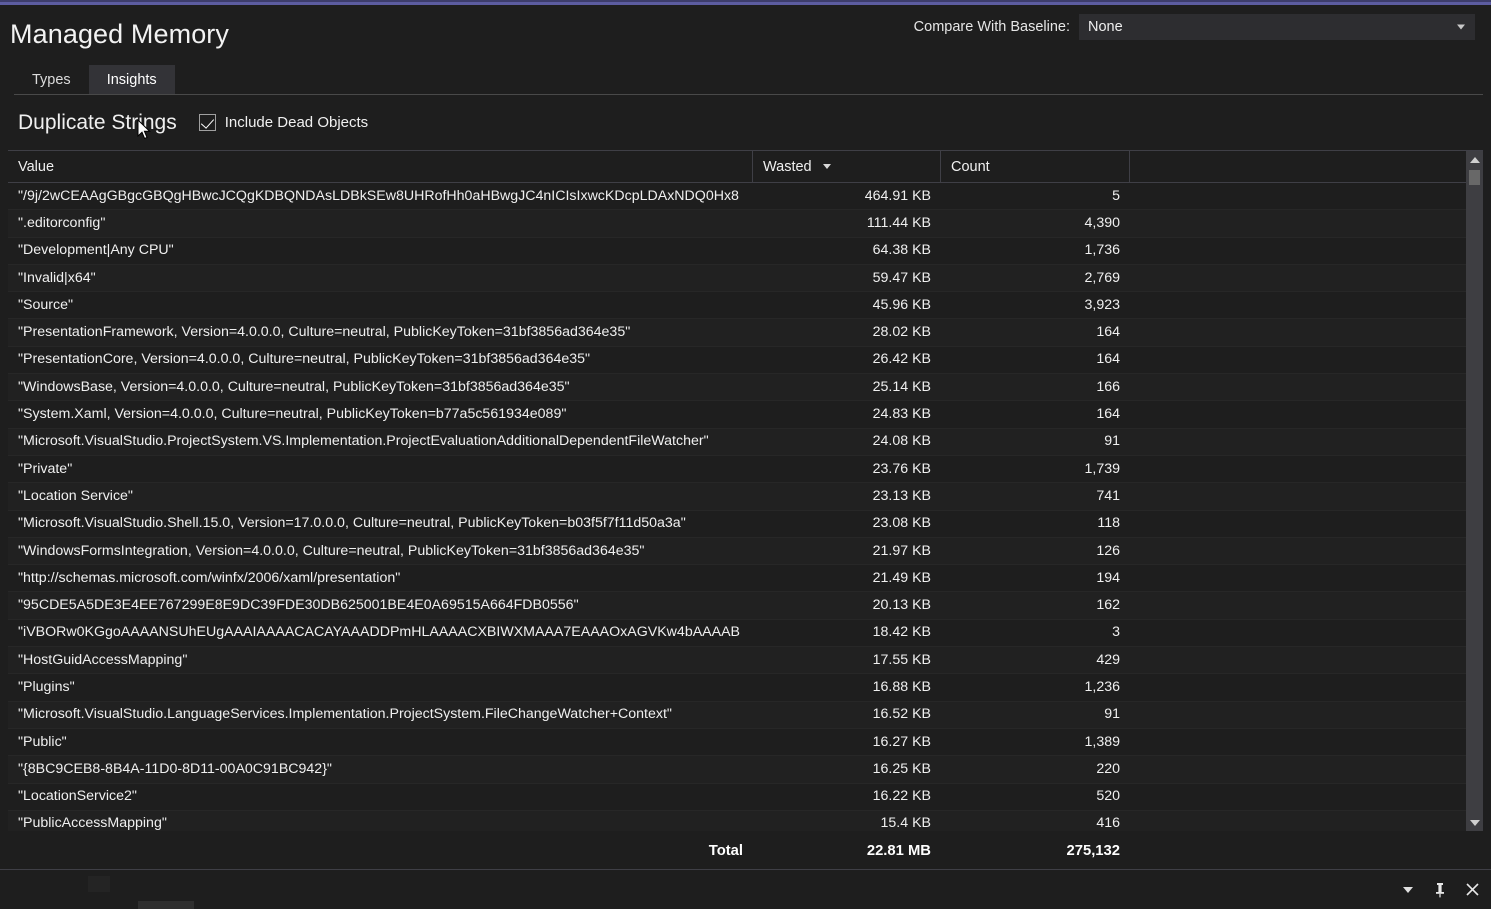  What do you see at coordinates (737, 661) in the screenshot?
I see `table-row: "HostGuidAccessMapping" 17.55 KB 429` at bounding box center [737, 661].